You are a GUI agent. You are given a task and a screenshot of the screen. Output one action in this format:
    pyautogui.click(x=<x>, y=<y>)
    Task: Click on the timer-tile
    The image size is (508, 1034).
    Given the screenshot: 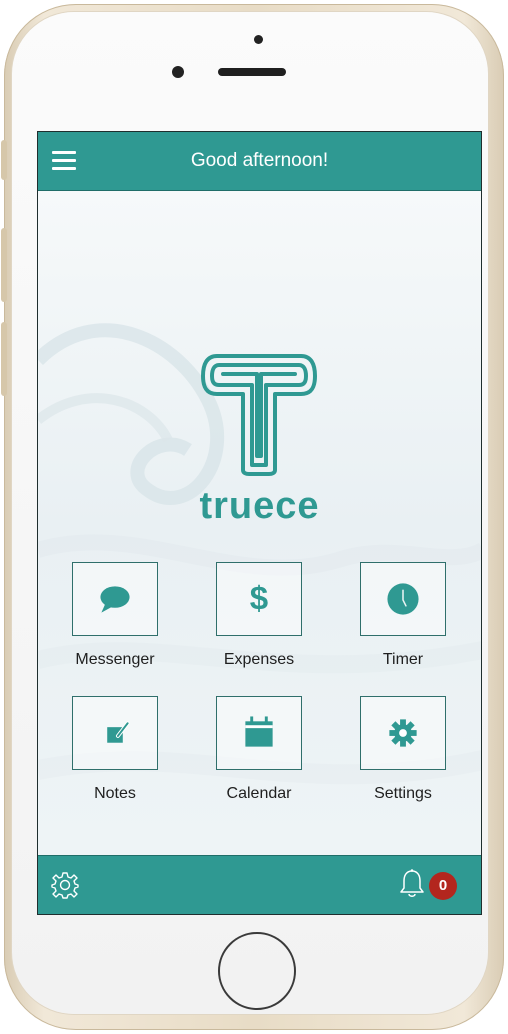 What is the action you would take?
    pyautogui.click(x=403, y=599)
    